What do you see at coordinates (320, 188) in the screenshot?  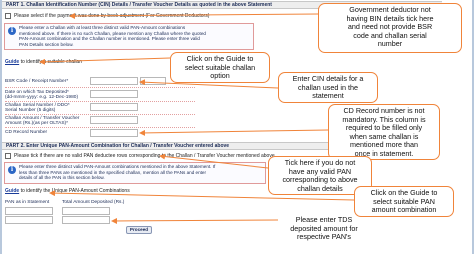 I see `annotation-line: challan details` at bounding box center [320, 188].